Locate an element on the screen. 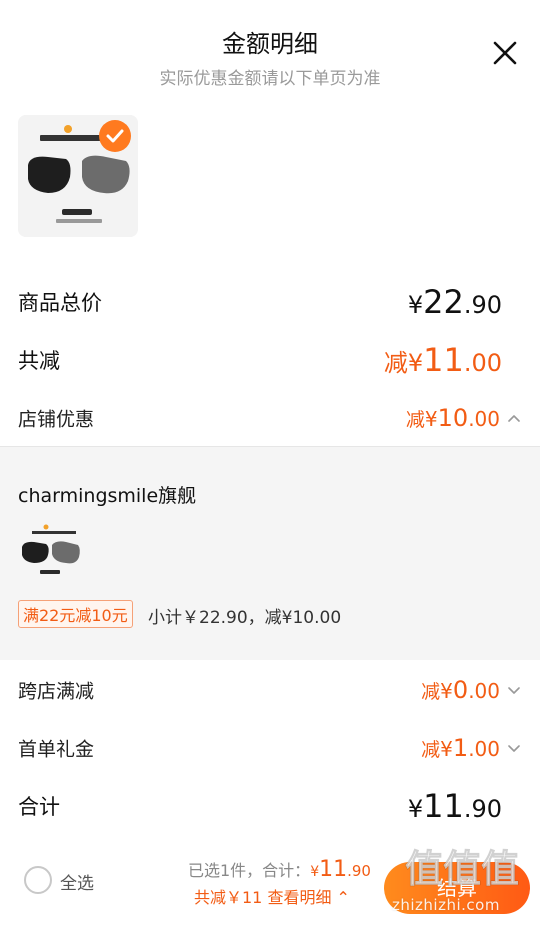  checkmark-icon is located at coordinates (115, 136).